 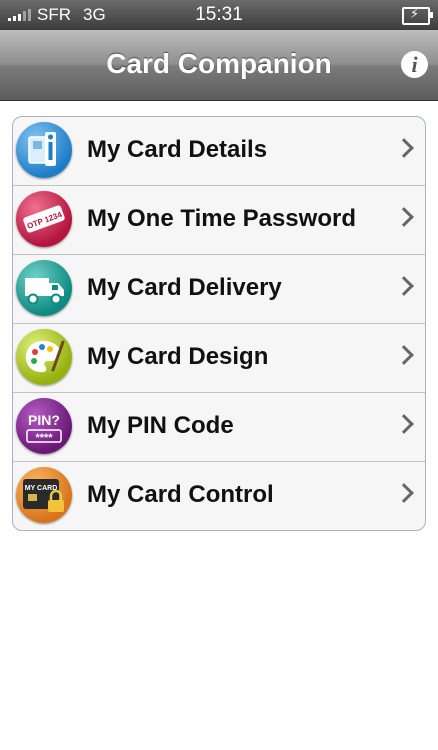 I want to click on menu-item-one-time-password: OTP 1234 My One Time Password, so click(x=219, y=219).